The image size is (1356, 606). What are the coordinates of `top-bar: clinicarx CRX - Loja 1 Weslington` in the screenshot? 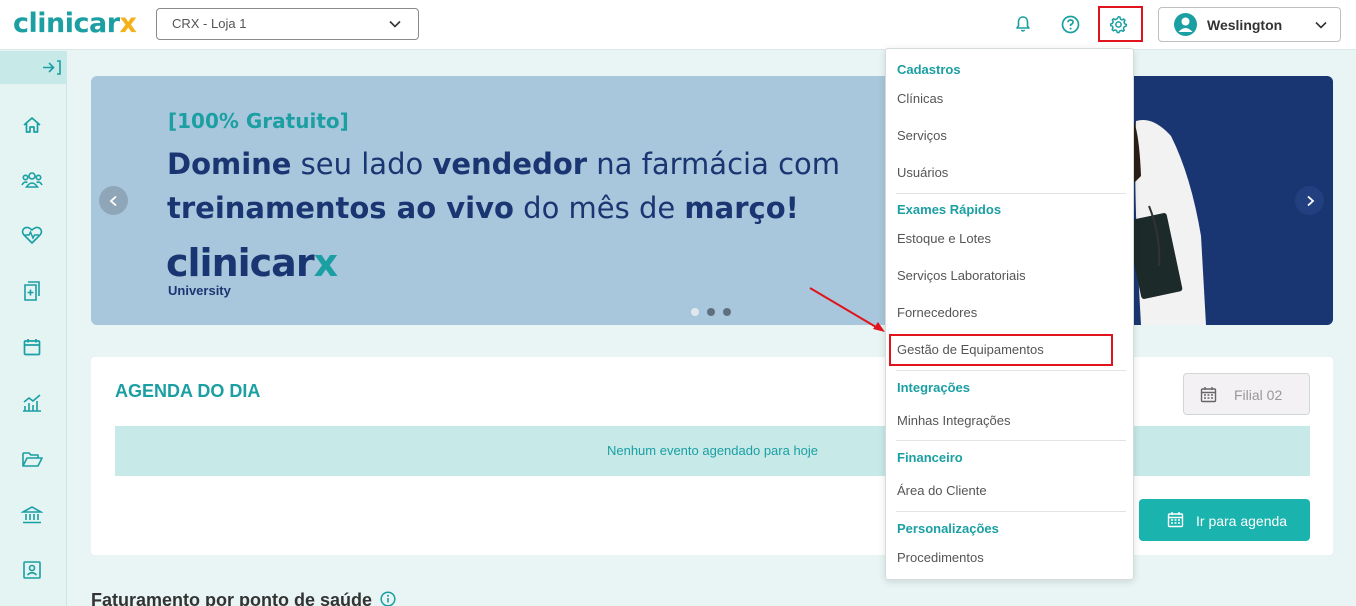 It's located at (678, 25).